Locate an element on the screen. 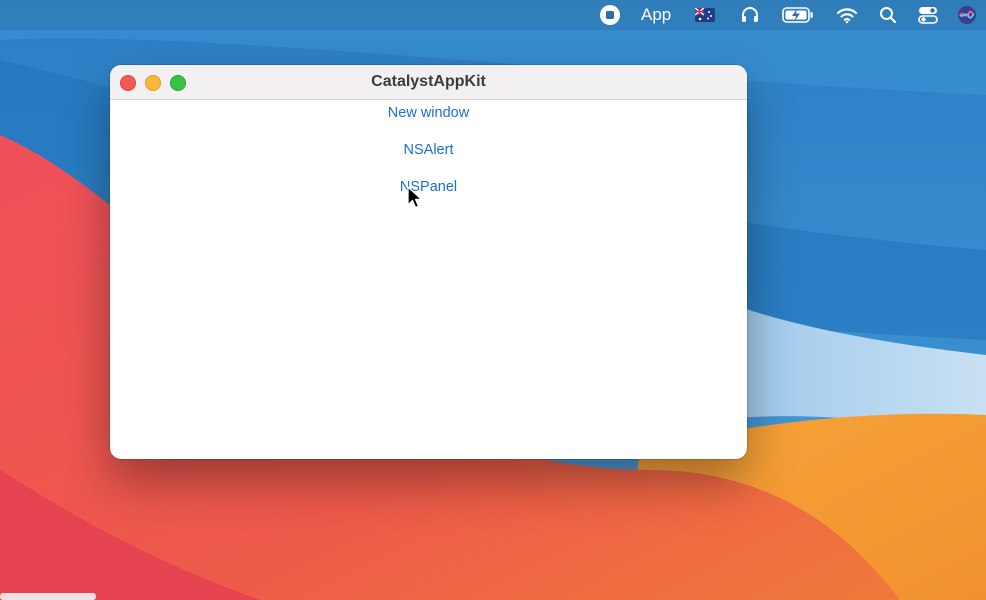 Image resolution: width=986 pixels, height=600 pixels. mouse-pointer-icon is located at coordinates (415, 197).